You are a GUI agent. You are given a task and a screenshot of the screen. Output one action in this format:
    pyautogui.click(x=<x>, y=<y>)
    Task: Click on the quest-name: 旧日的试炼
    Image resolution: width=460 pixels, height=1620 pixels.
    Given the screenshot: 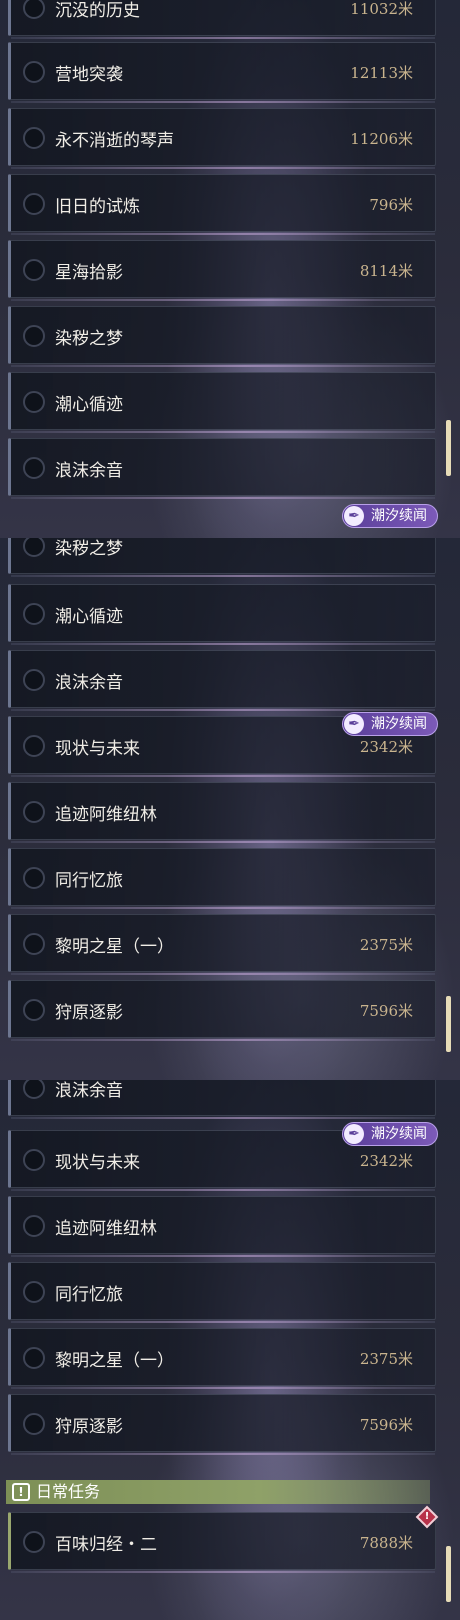 What is the action you would take?
    pyautogui.click(x=97, y=207)
    